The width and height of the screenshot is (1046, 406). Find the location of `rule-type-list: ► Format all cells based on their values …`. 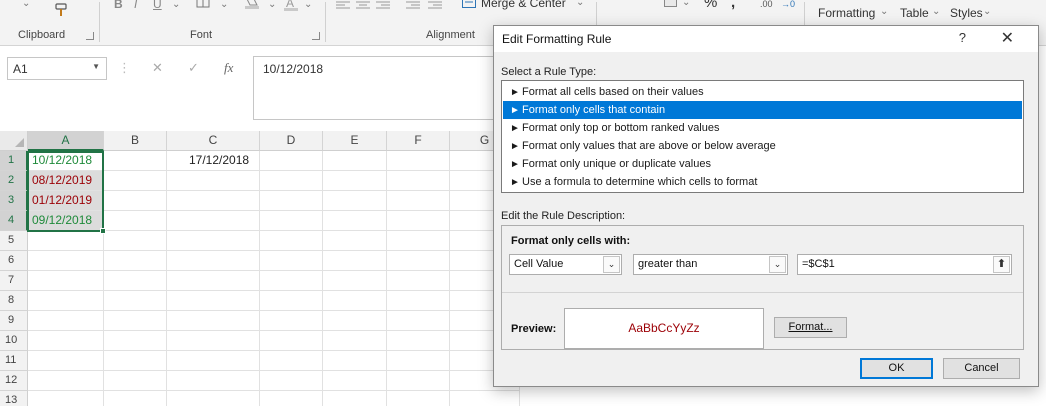

rule-type-list: ► Format all cells based on their values … is located at coordinates (762, 136).